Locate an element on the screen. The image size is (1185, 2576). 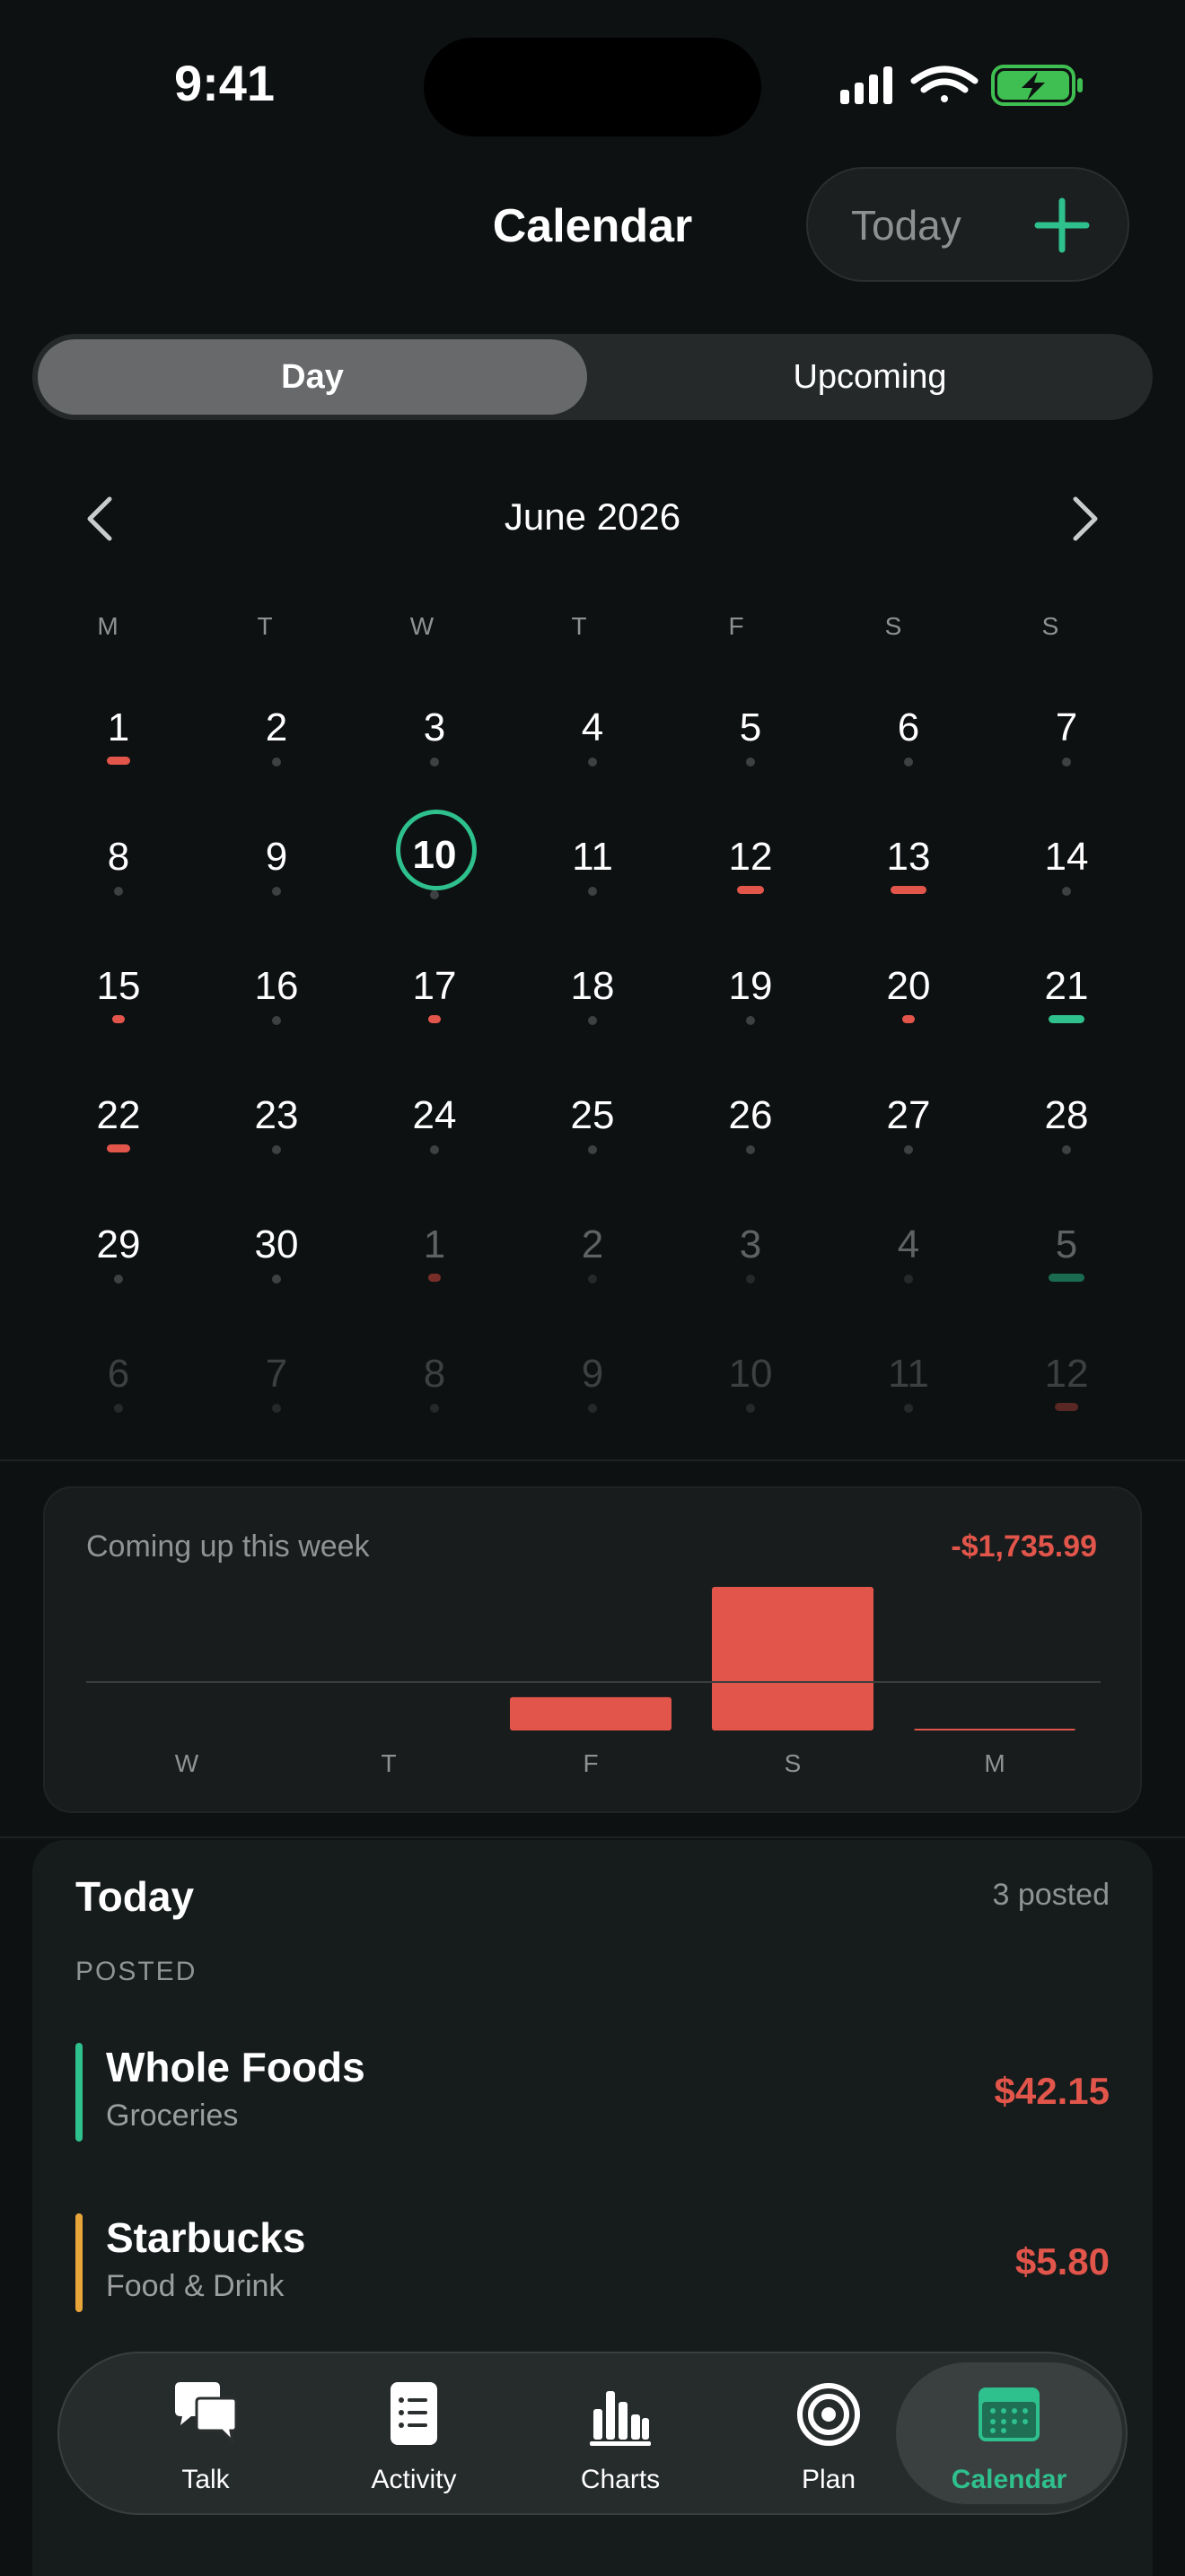
transaction-amount: $5.80 is located at coordinates (1062, 2261).